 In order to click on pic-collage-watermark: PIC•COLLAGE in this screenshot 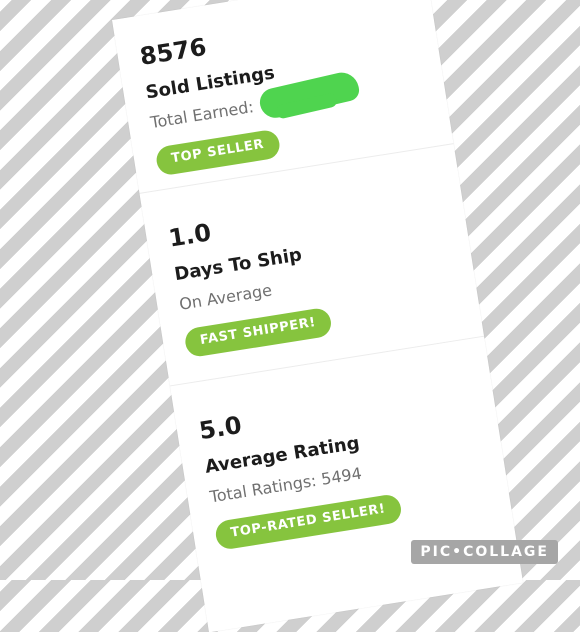, I will do `click(484, 552)`.